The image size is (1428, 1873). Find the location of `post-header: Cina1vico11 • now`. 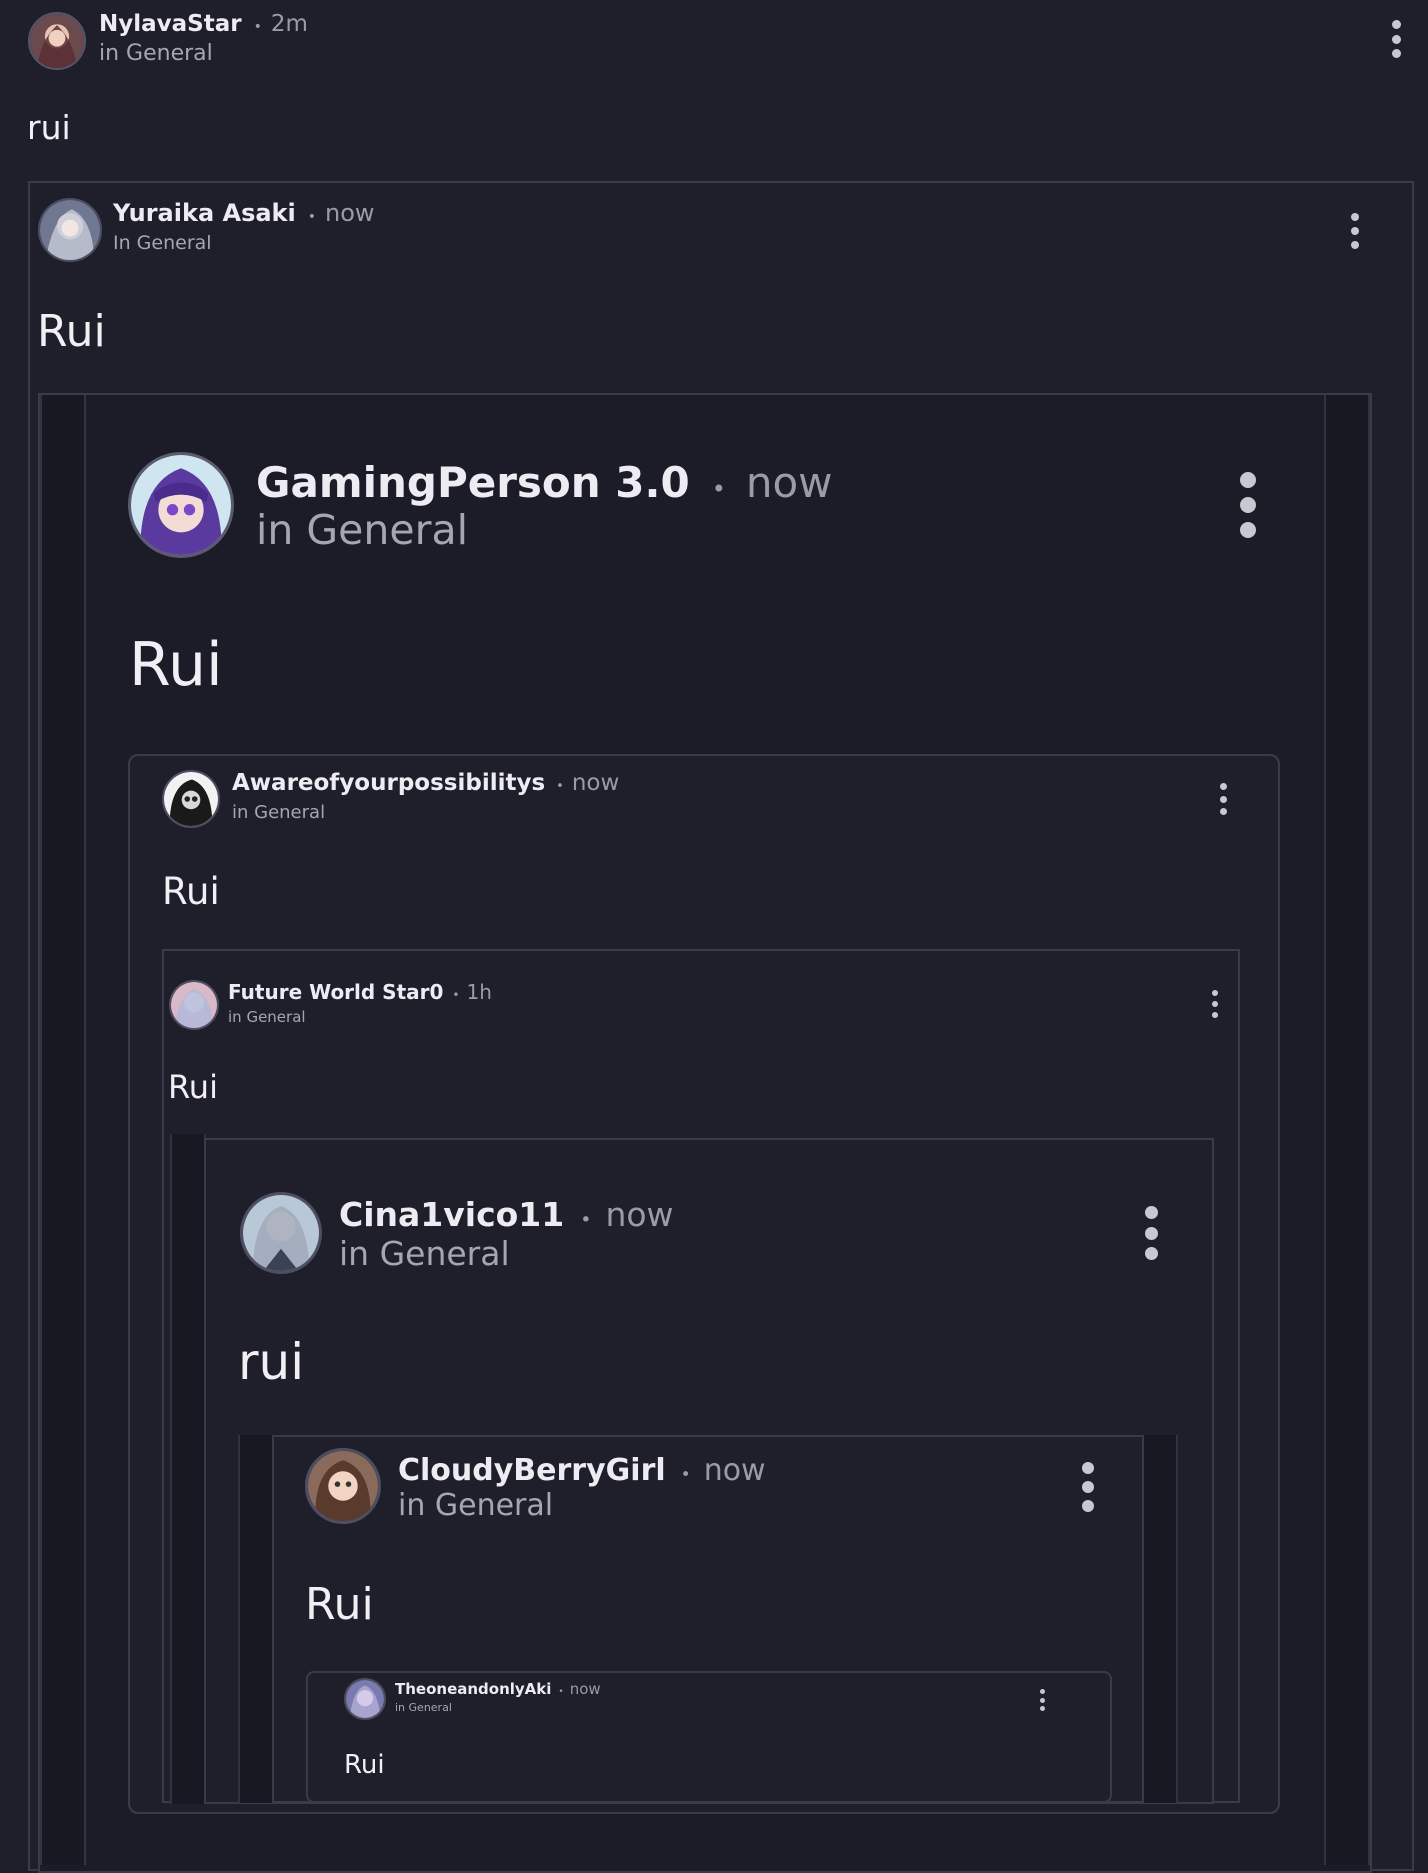

post-header: Cina1vico11 • now is located at coordinates (506, 1215).